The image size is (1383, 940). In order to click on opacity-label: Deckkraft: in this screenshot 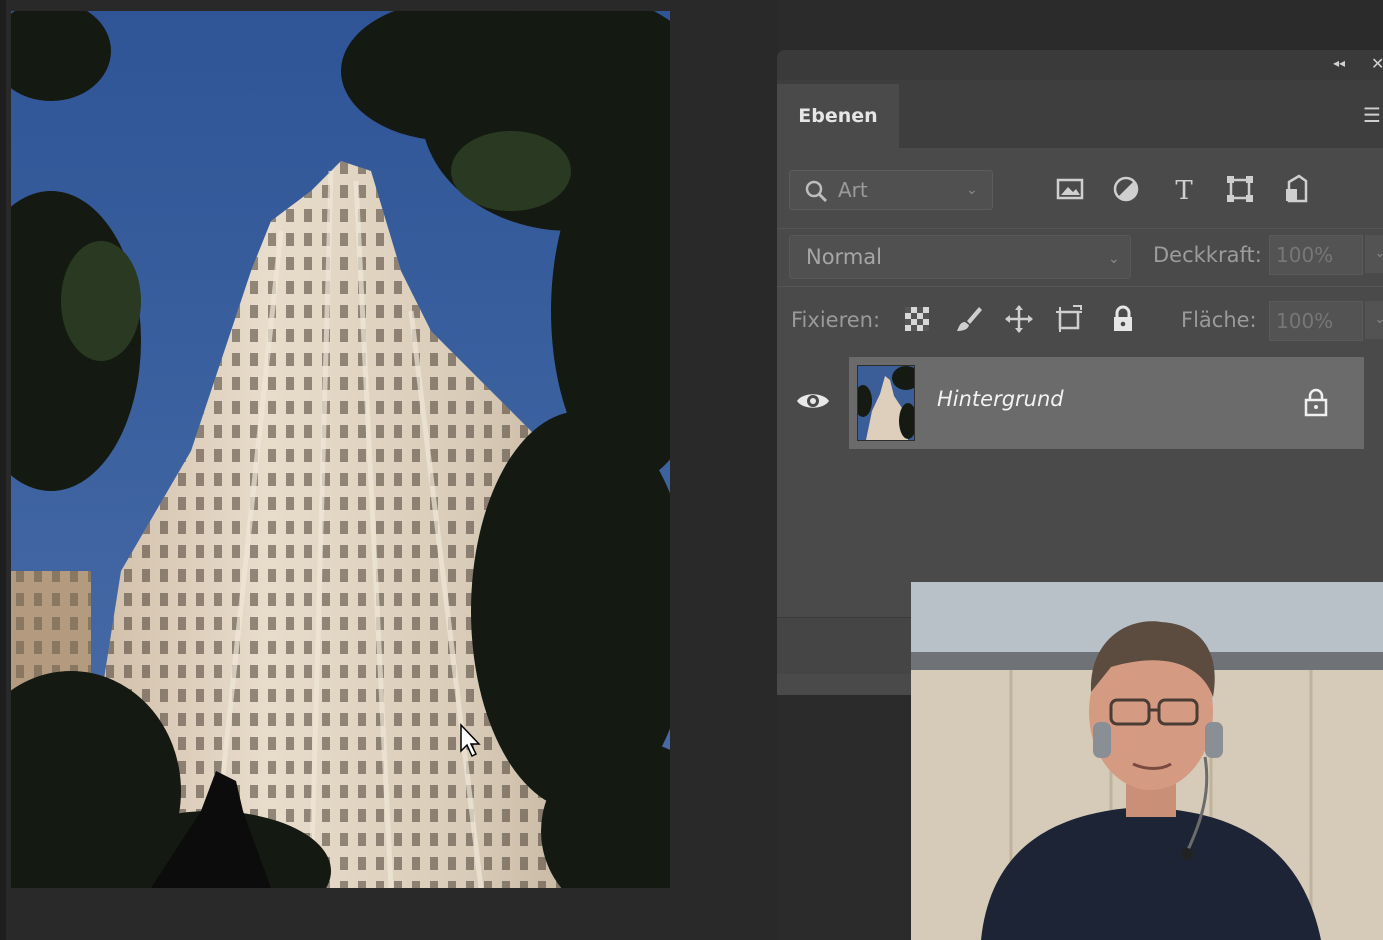, I will do `click(1207, 255)`.